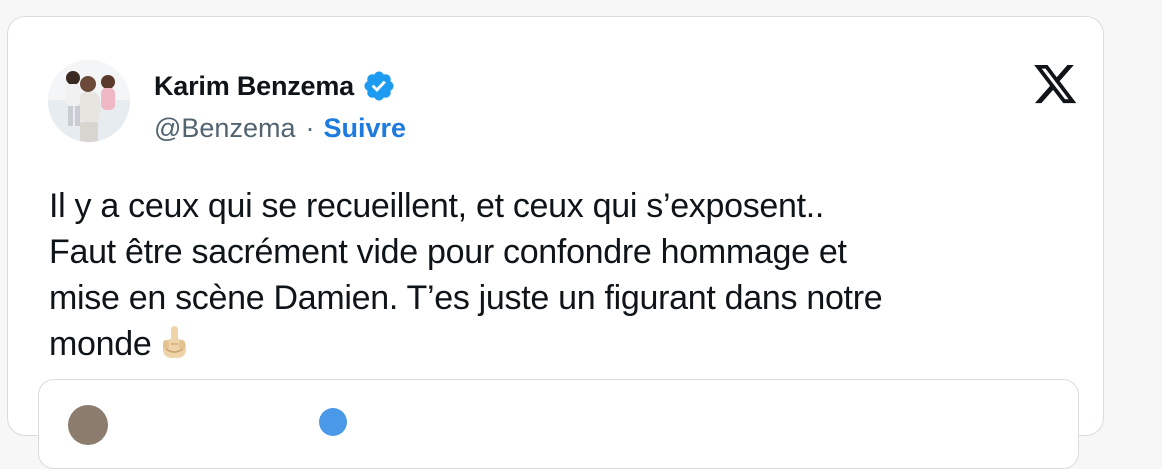 Image resolution: width=1162 pixels, height=469 pixels. Describe the element at coordinates (217, 422) in the screenshot. I see `quoted-author-name` at that location.